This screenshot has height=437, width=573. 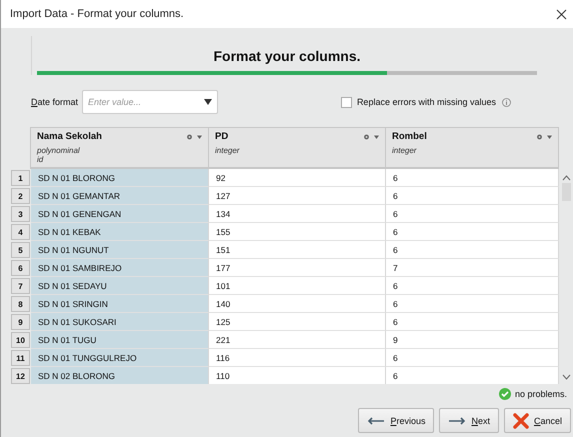 I want to click on scroll-up-icon, so click(x=566, y=178).